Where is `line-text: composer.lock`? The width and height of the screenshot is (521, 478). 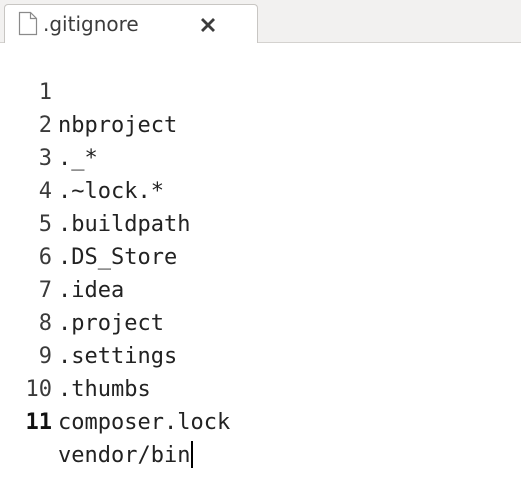 line-text: composer.lock is located at coordinates (144, 422).